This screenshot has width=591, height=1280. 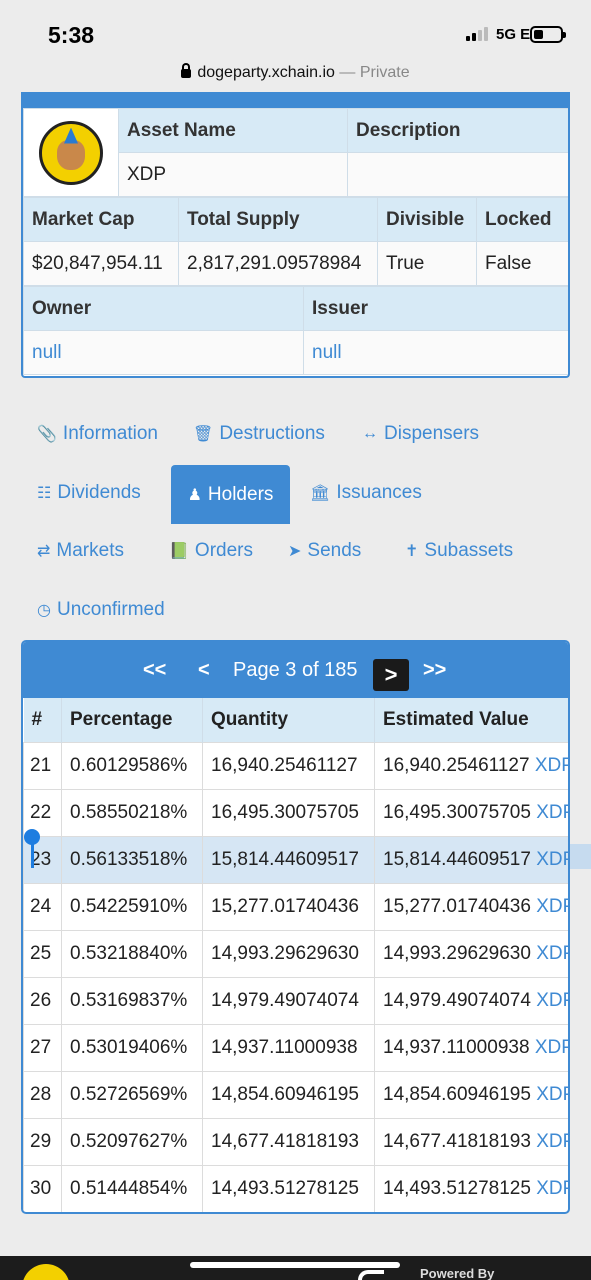 I want to click on row-percentage: 0.53218840%, so click(x=132, y=953).